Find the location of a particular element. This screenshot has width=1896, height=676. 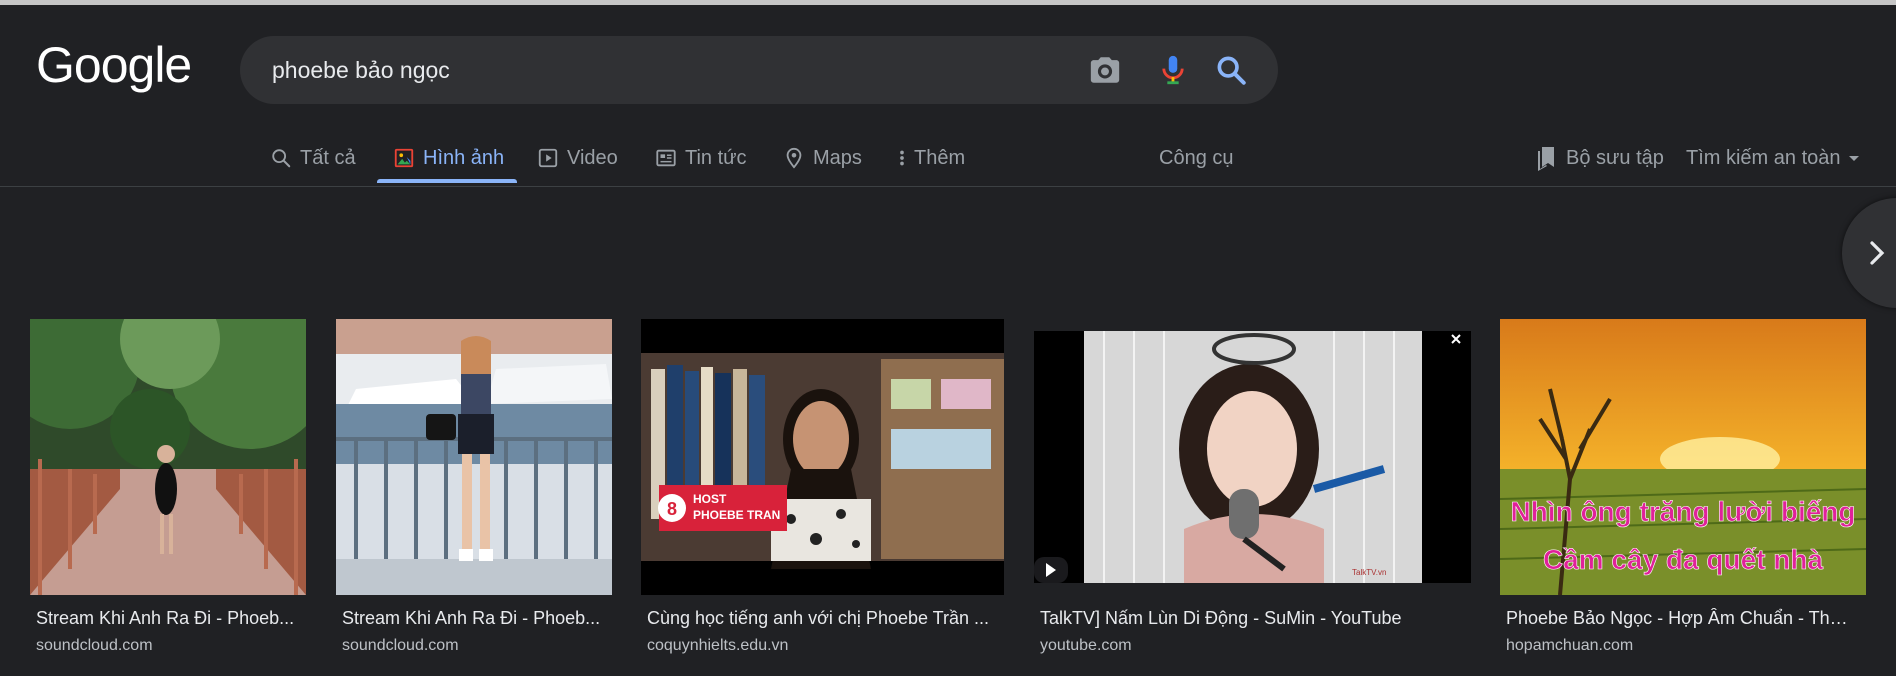

tab-label: Tin tức is located at coordinates (716, 157).